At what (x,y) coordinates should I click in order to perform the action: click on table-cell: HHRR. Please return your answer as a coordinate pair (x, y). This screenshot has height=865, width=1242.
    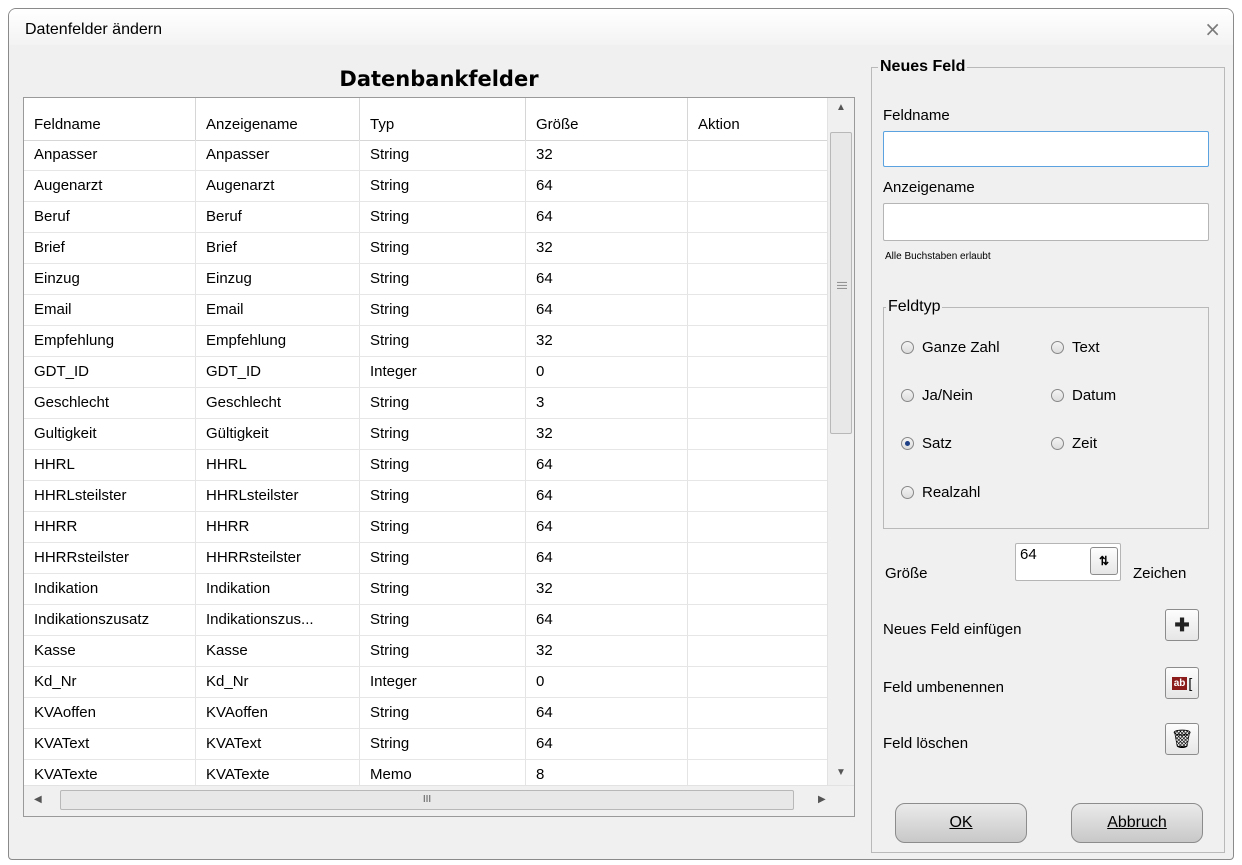
    Looking at the image, I should click on (278, 527).